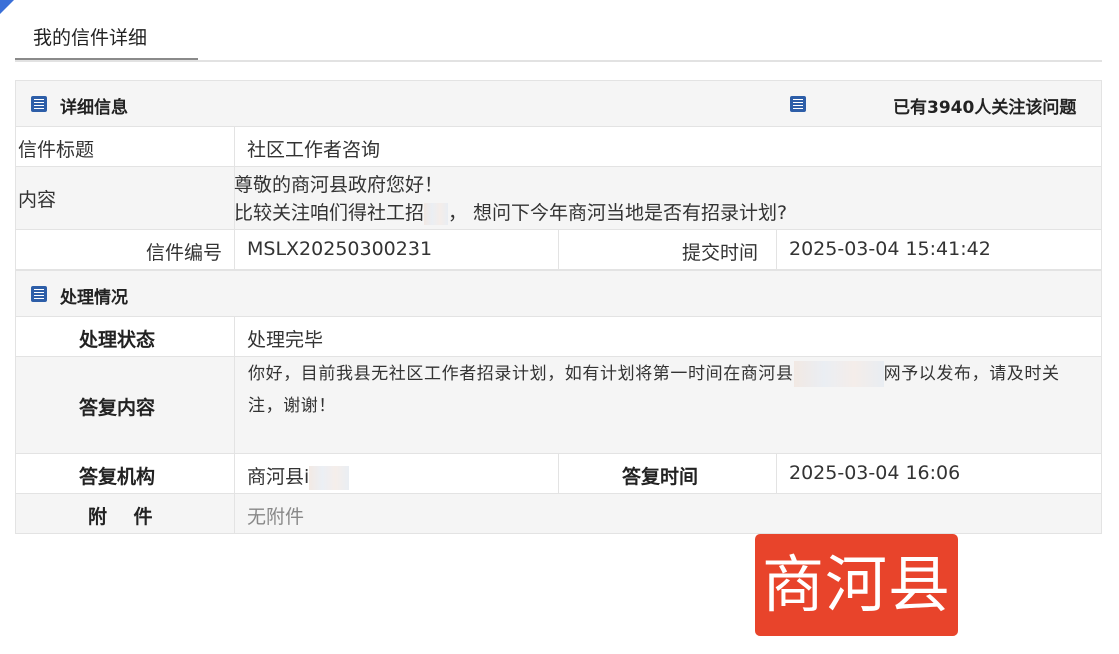 The width and height of the screenshot is (1119, 654). I want to click on reply-content-line: 注，谢谢！, so click(292, 406).